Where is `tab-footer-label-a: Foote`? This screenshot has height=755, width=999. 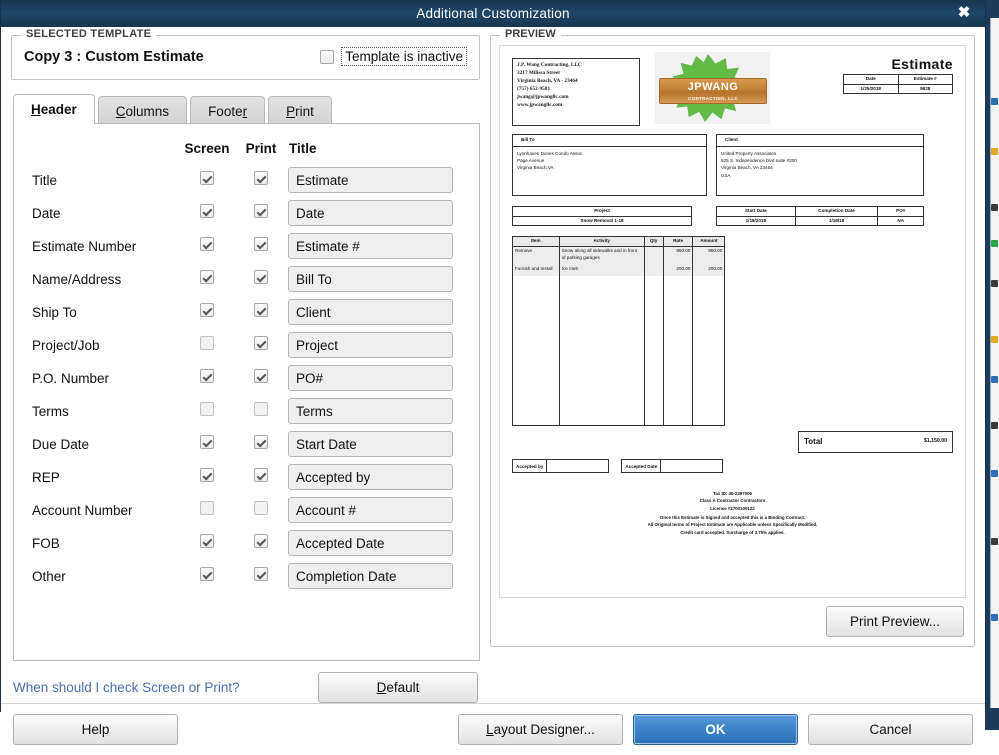 tab-footer-label-a: Foote is located at coordinates (225, 111).